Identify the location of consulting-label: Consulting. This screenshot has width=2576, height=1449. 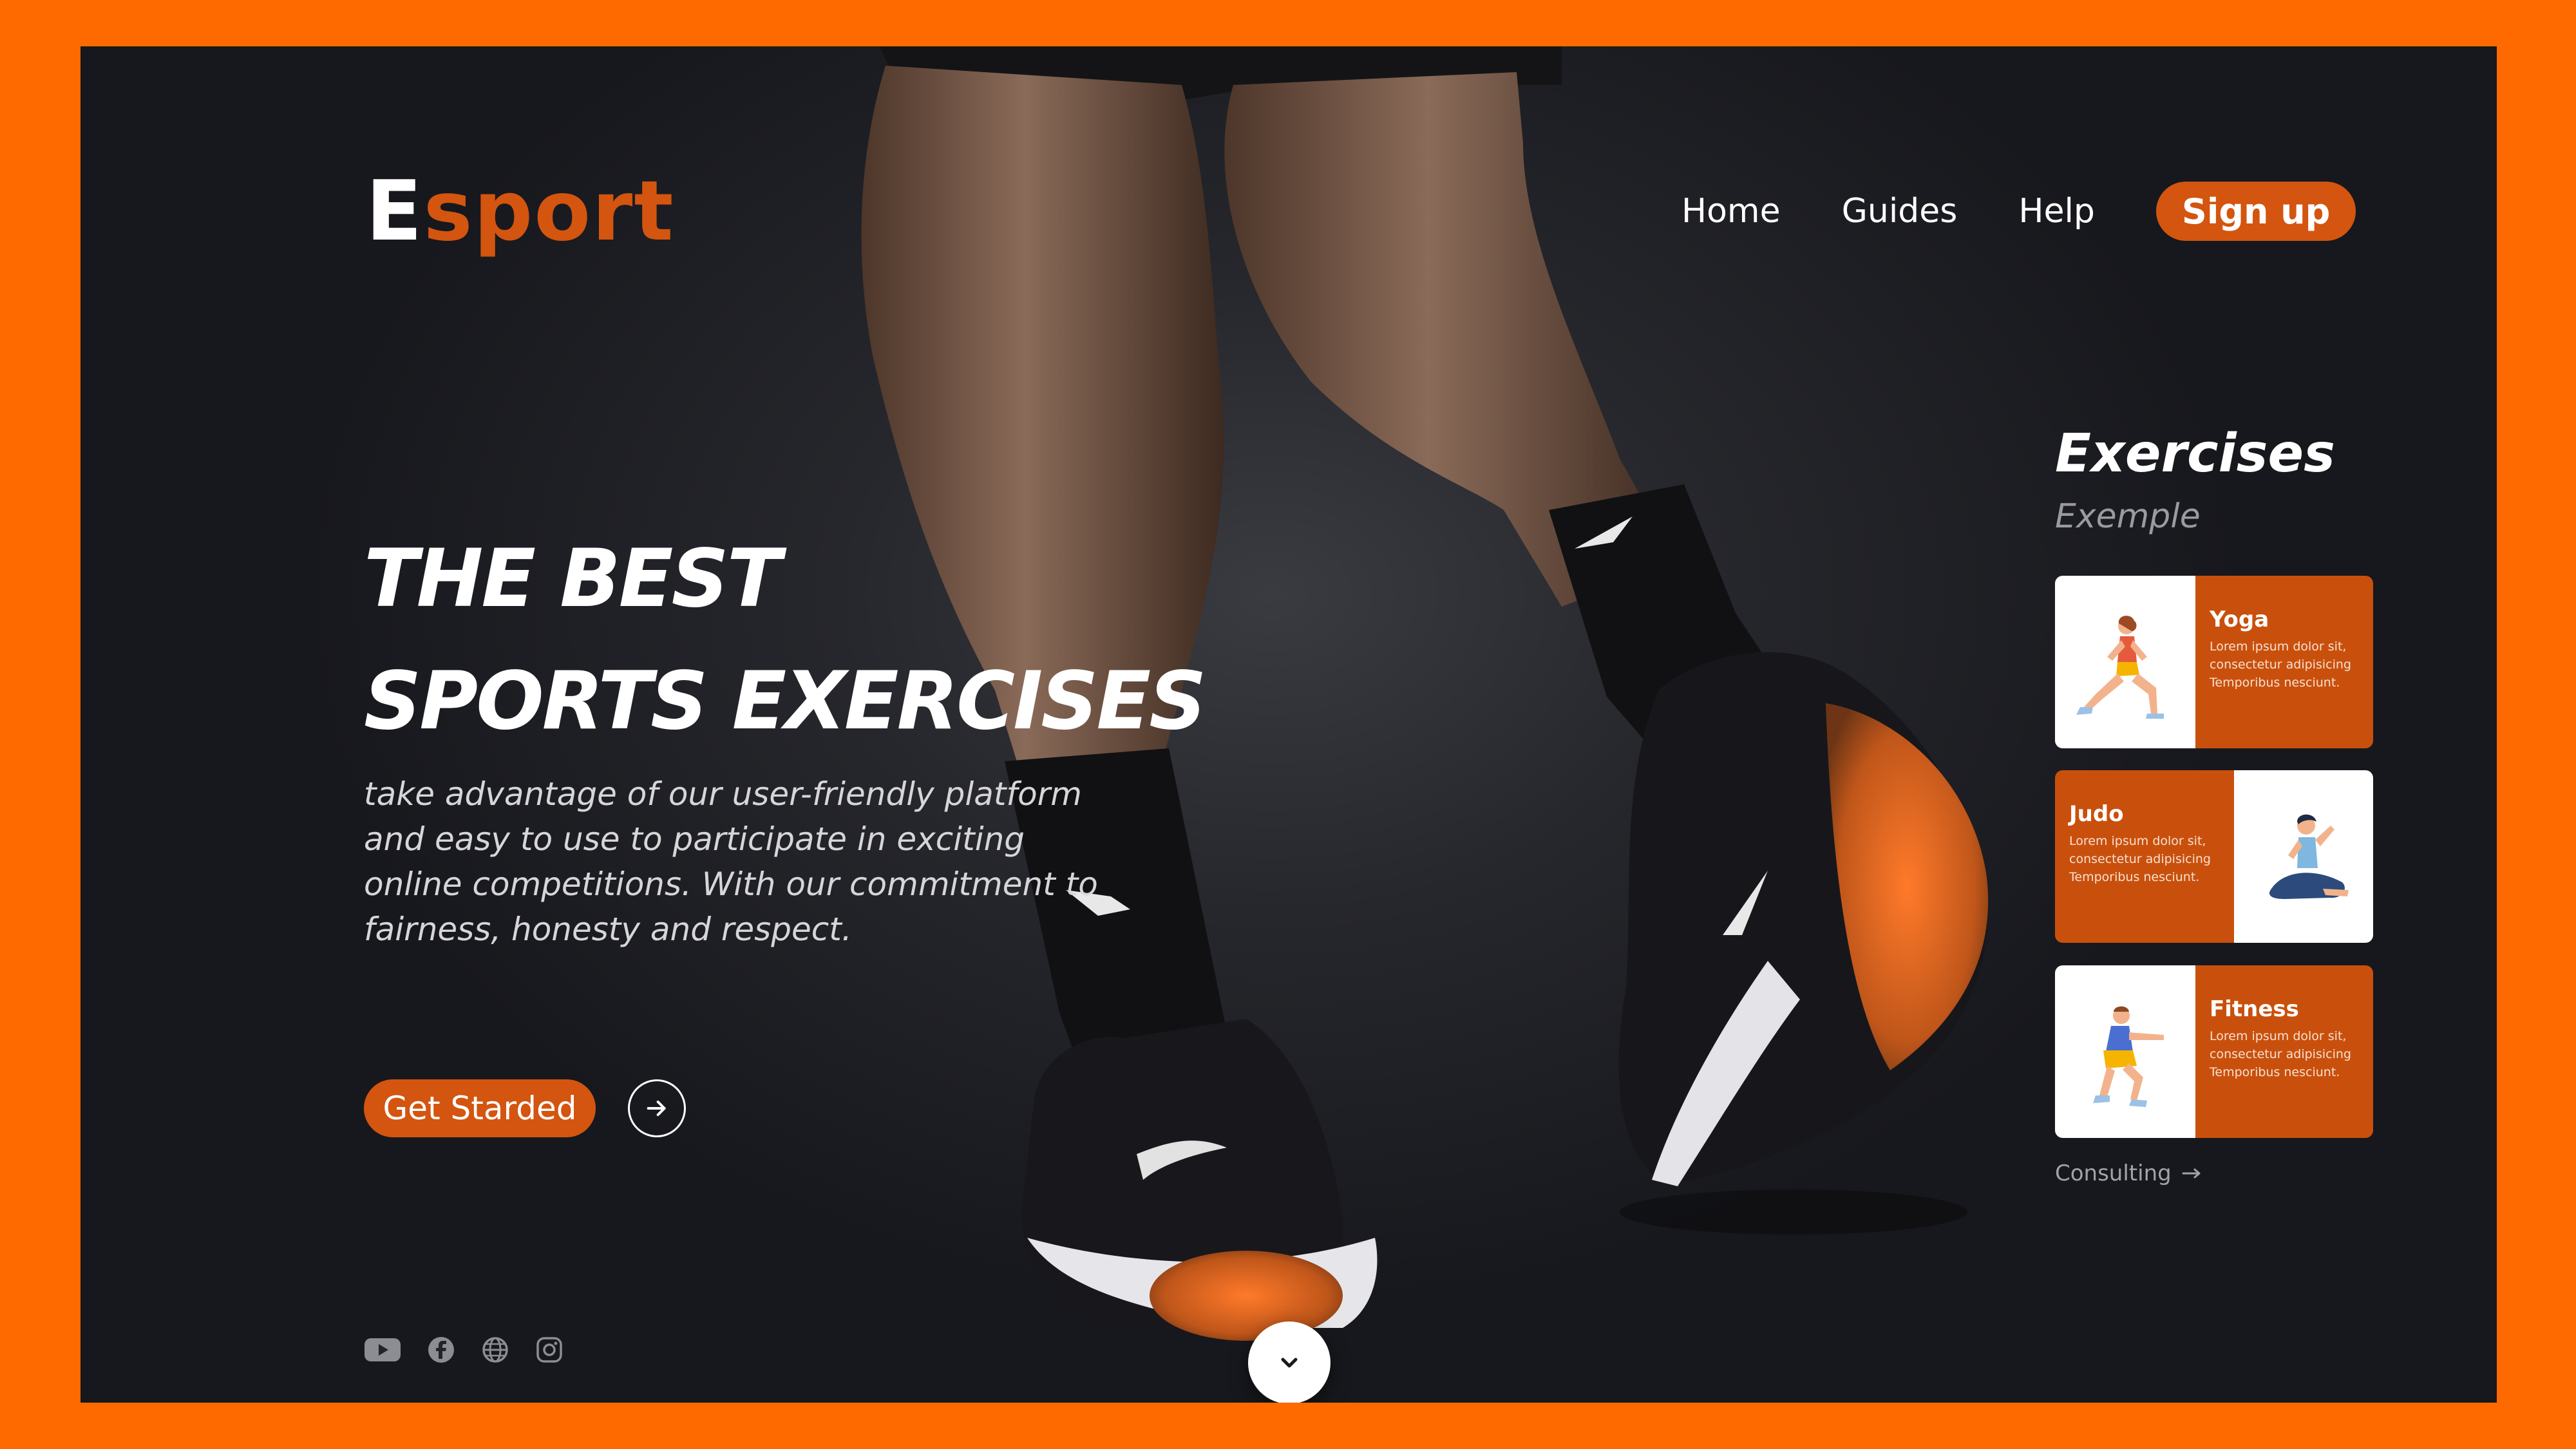
(2113, 1173).